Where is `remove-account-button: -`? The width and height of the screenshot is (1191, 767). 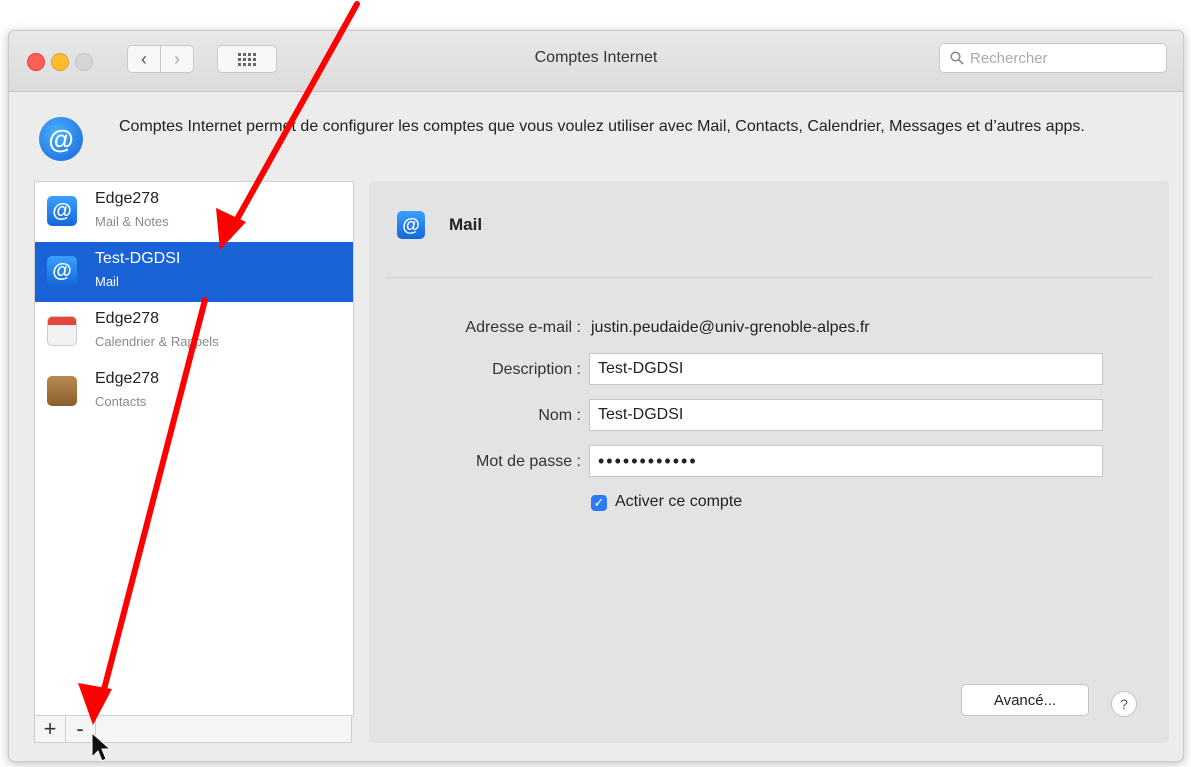
remove-account-button: - is located at coordinates (80, 729).